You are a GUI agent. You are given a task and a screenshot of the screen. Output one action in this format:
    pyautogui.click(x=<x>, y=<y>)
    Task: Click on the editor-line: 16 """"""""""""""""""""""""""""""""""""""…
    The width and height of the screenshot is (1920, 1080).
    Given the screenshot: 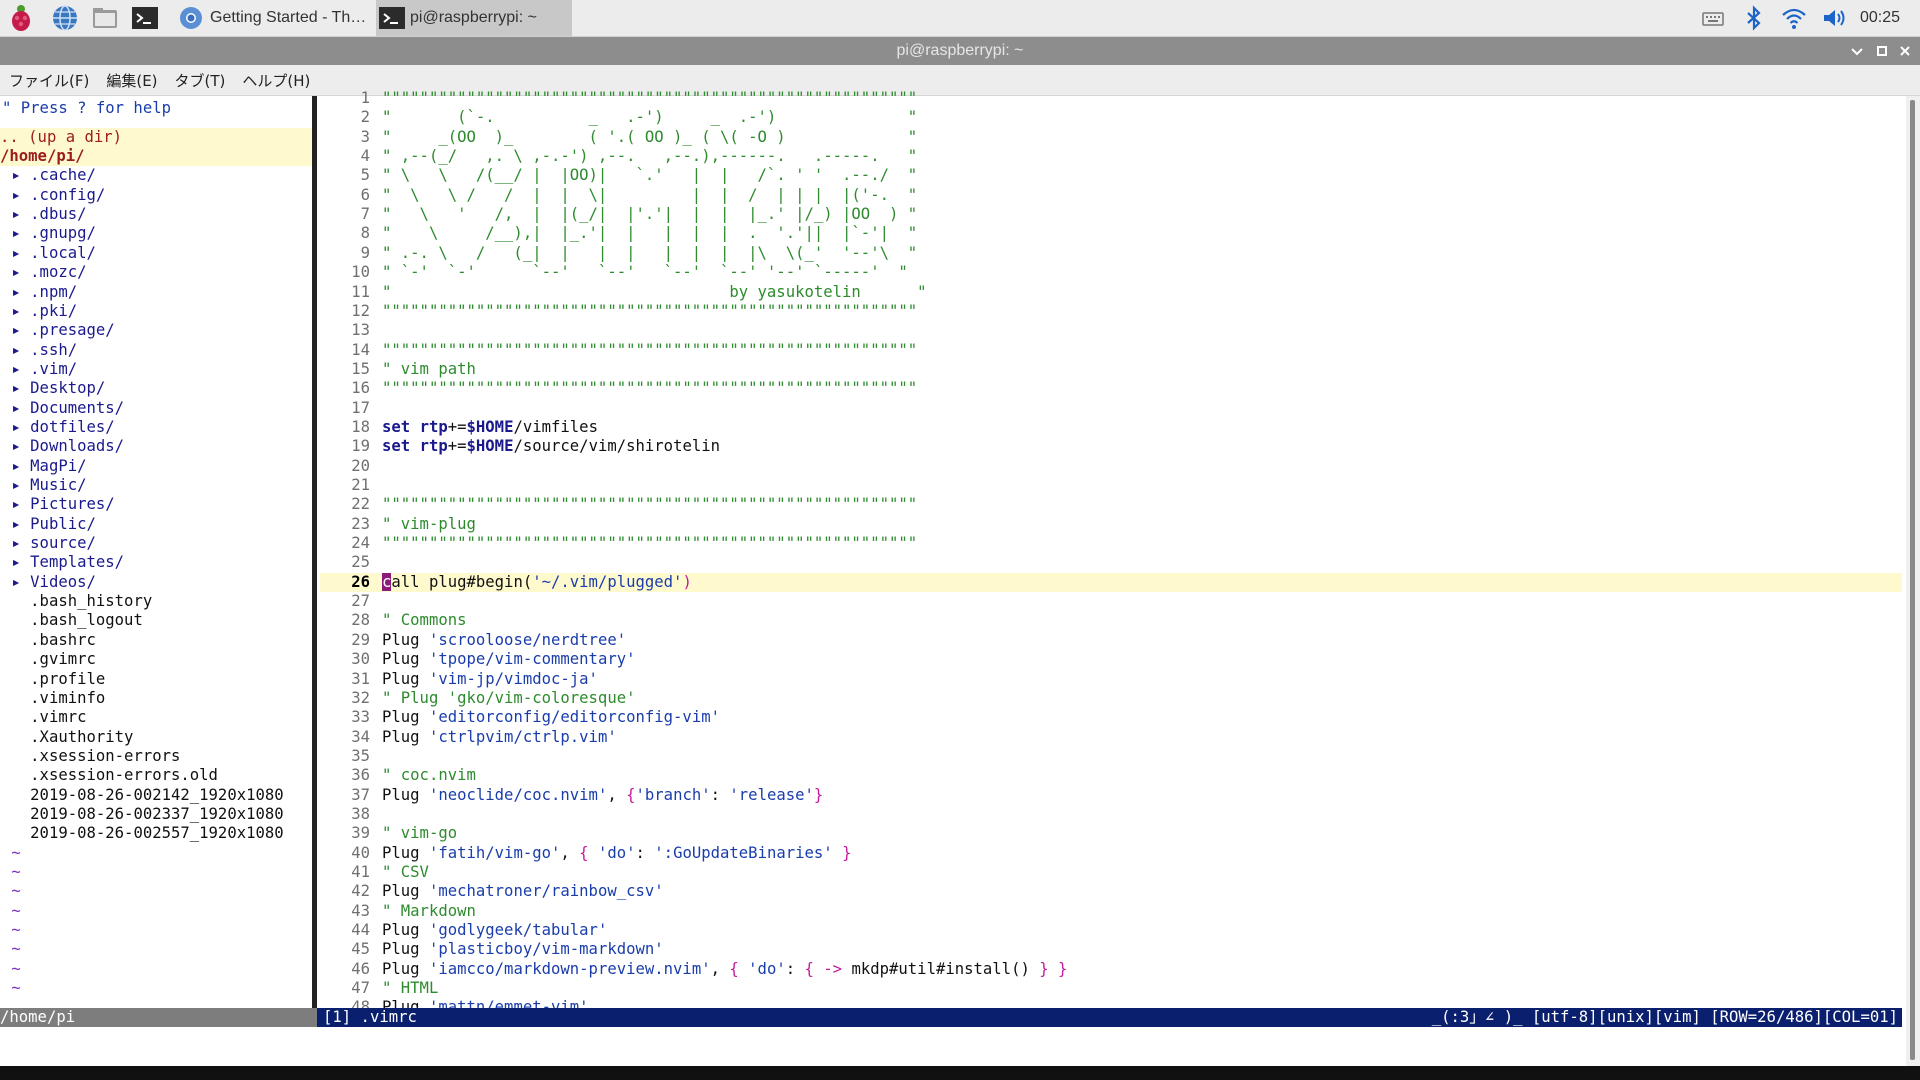 What is the action you would take?
    pyautogui.click(x=1111, y=388)
    